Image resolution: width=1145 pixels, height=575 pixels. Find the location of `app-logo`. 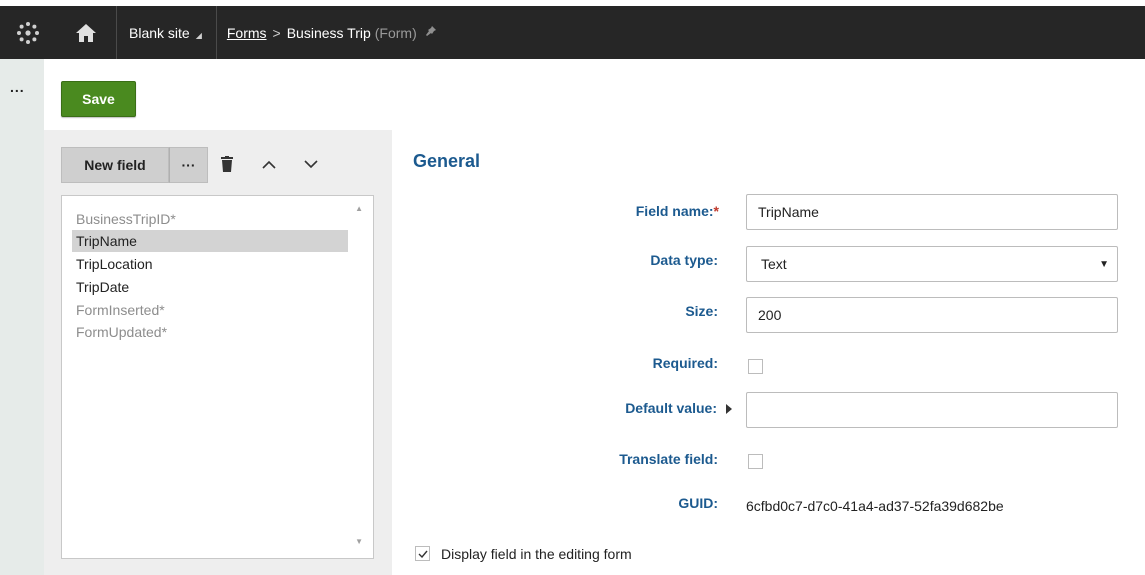

app-logo is located at coordinates (28, 32).